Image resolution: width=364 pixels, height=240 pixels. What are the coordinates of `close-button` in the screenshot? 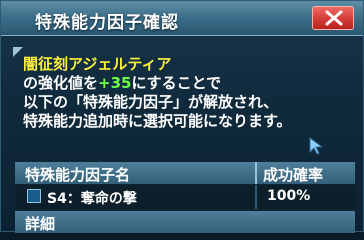 It's located at (333, 18).